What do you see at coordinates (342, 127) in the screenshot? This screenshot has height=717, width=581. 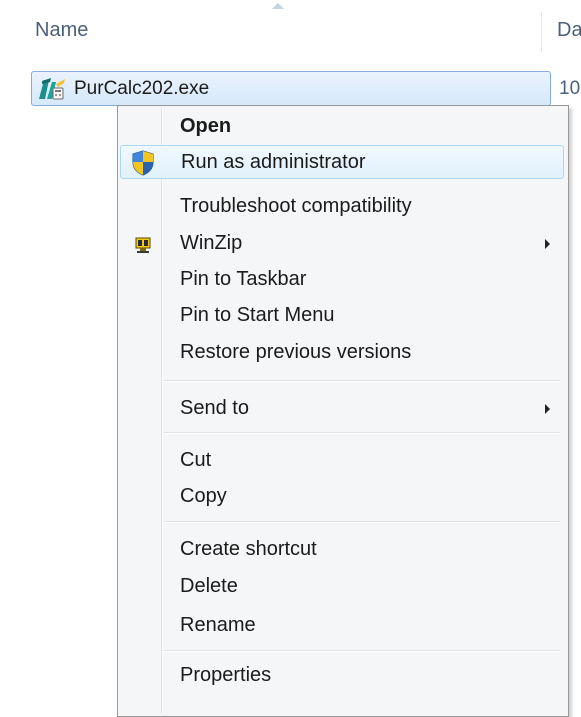 I see `menu-item-open: Open` at bounding box center [342, 127].